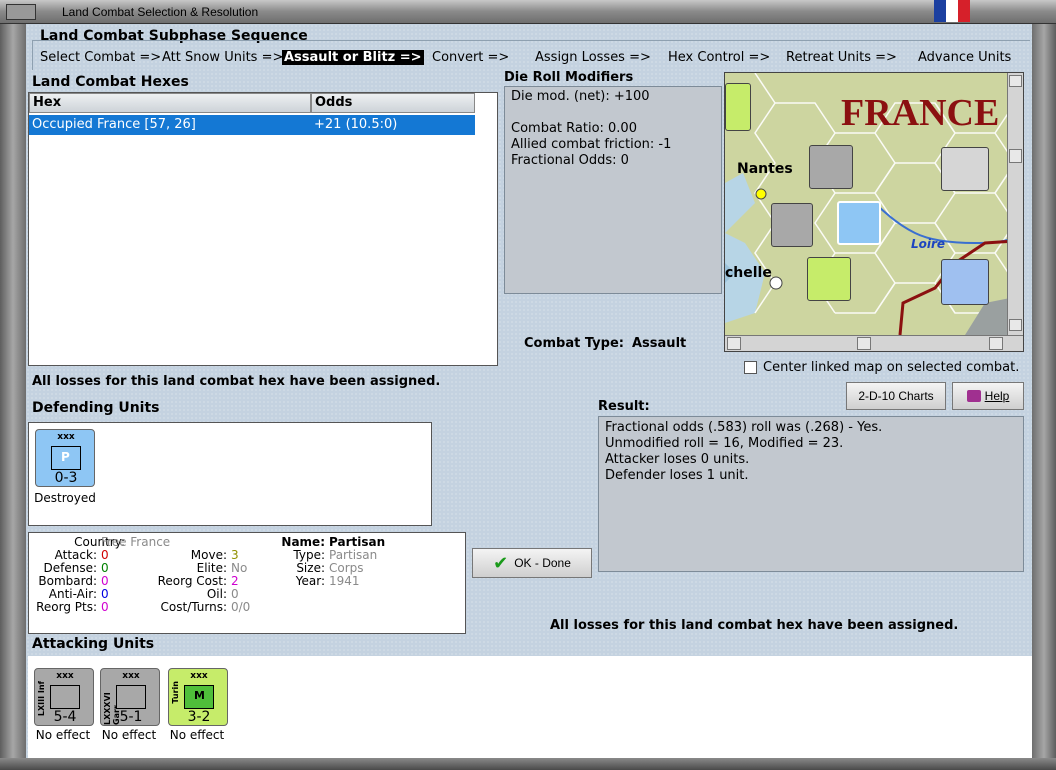  I want to click on infantry-symbol-icon, so click(65, 697).